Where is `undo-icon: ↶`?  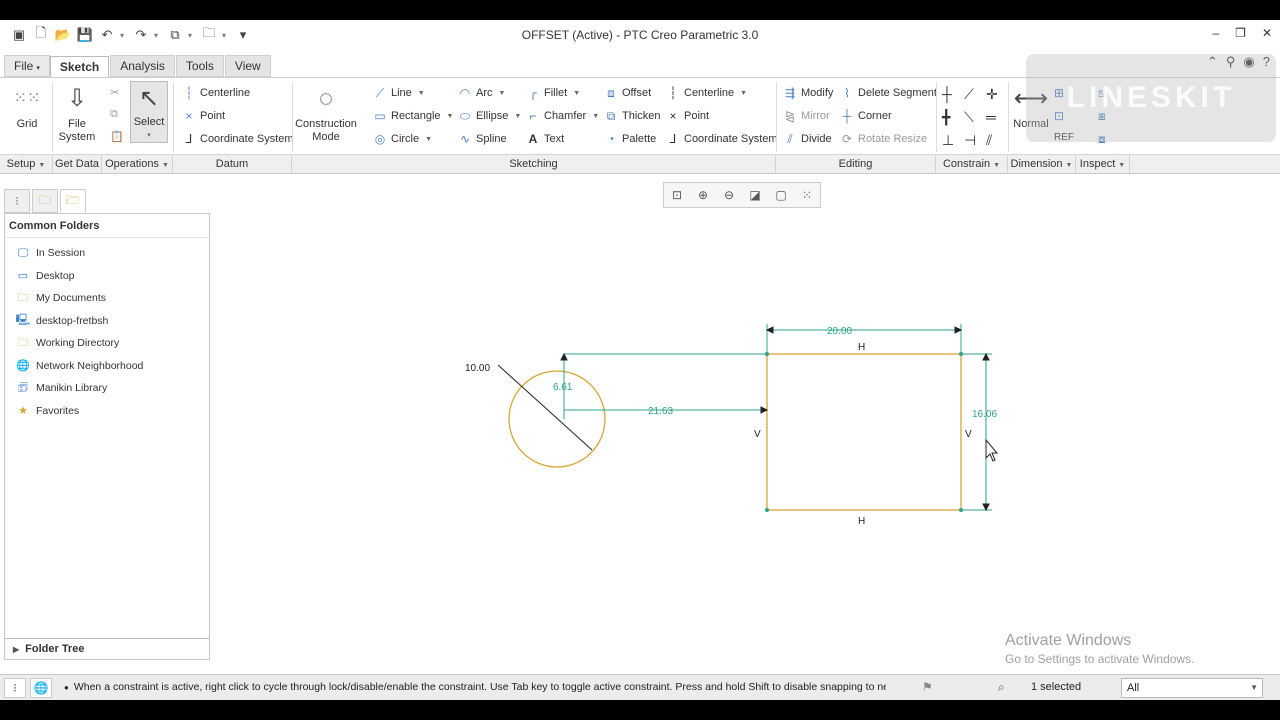 undo-icon: ↶ is located at coordinates (107, 35).